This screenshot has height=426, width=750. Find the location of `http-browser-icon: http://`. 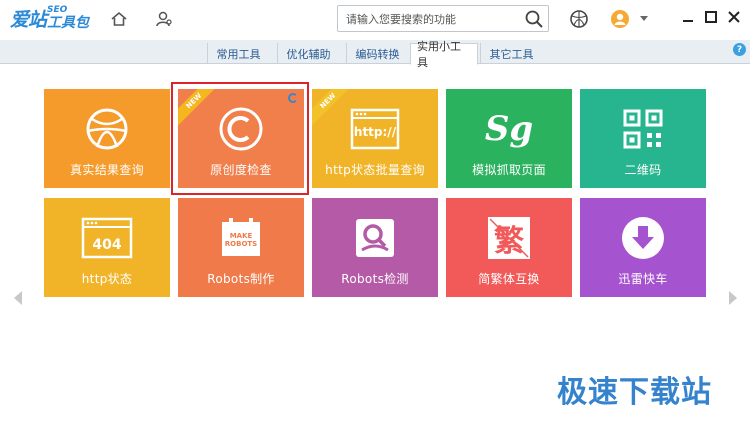

http-browser-icon: http:// is located at coordinates (375, 129).